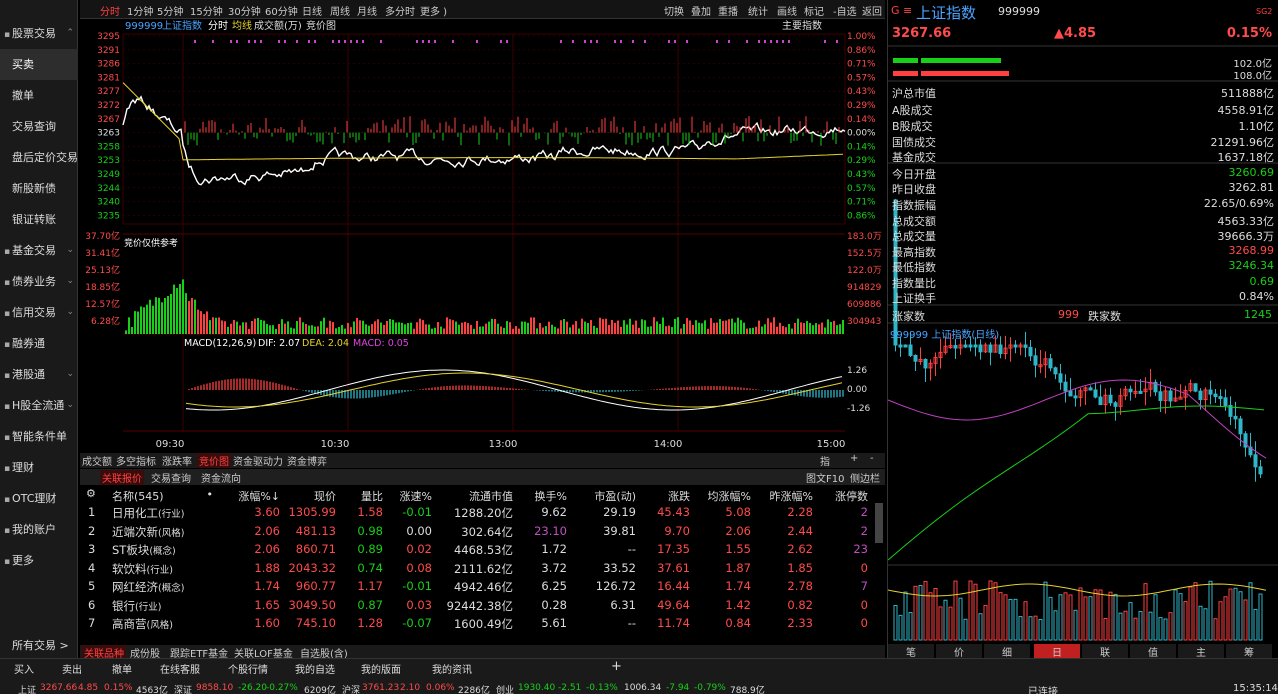 This screenshot has width=1278, height=694. What do you see at coordinates (70, 33) in the screenshot?
I see `chevron-icon: ⌃` at bounding box center [70, 33].